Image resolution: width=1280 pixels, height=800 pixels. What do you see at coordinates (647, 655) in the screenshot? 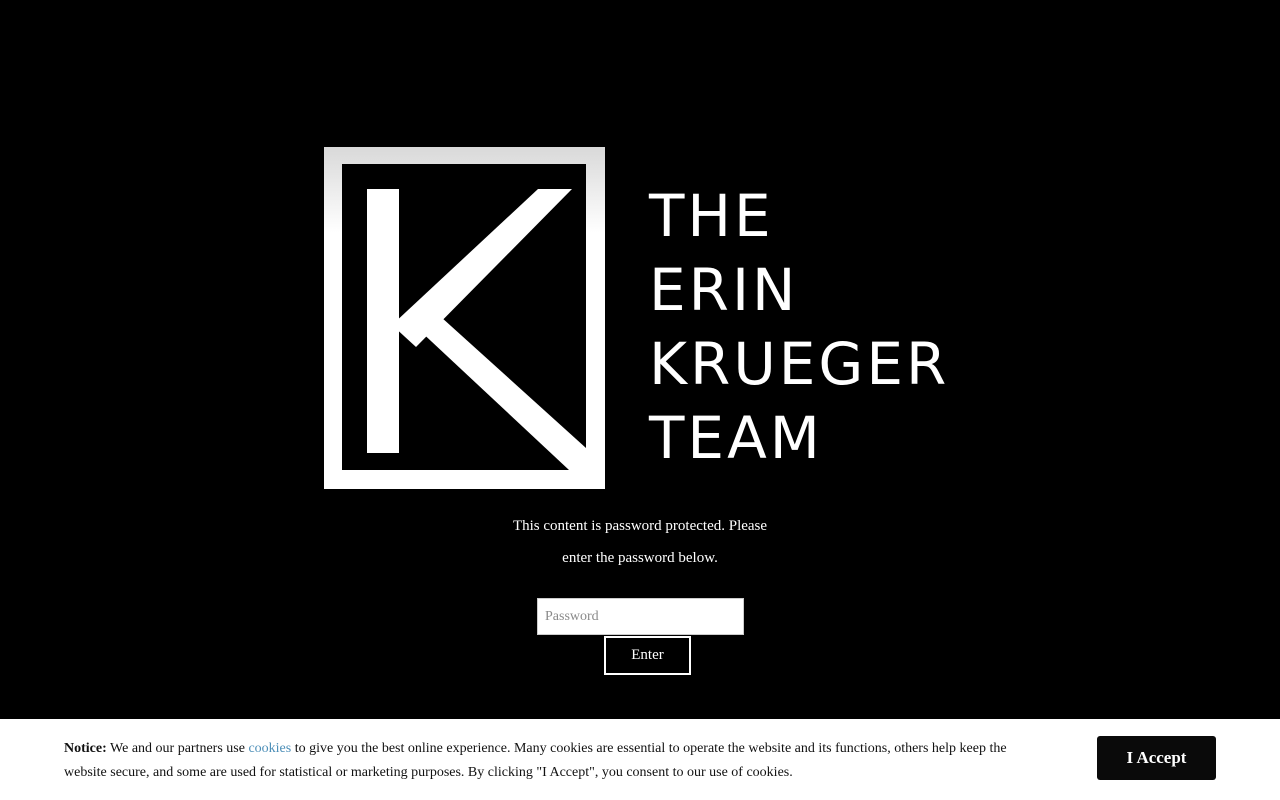
I see `enter-button: Enter` at bounding box center [647, 655].